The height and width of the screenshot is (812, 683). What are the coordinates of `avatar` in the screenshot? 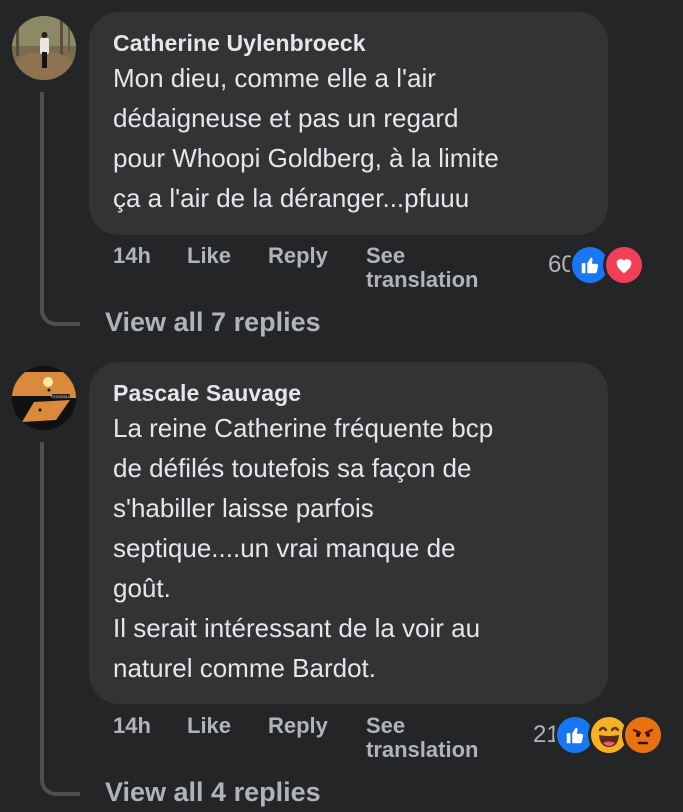 It's located at (44, 48).